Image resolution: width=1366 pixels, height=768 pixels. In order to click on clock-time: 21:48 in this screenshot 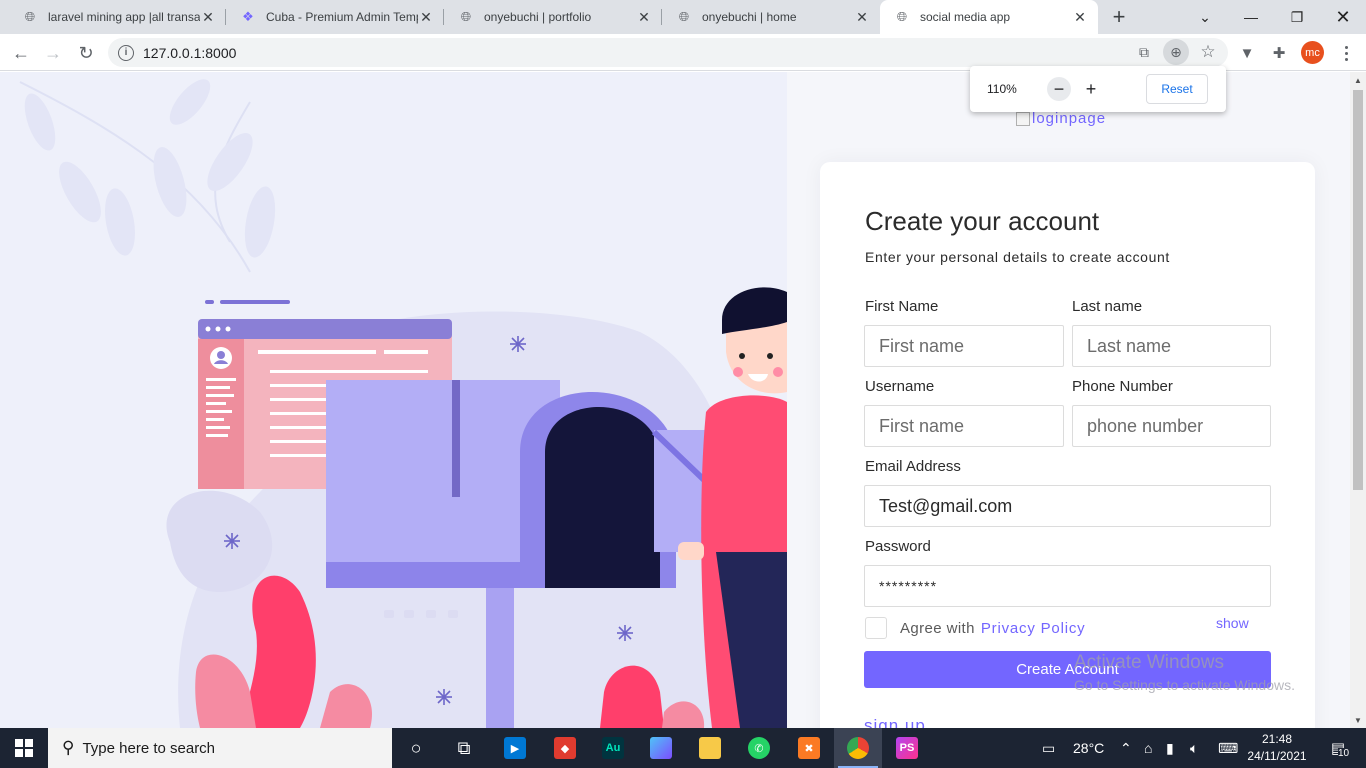, I will do `click(1277, 739)`.